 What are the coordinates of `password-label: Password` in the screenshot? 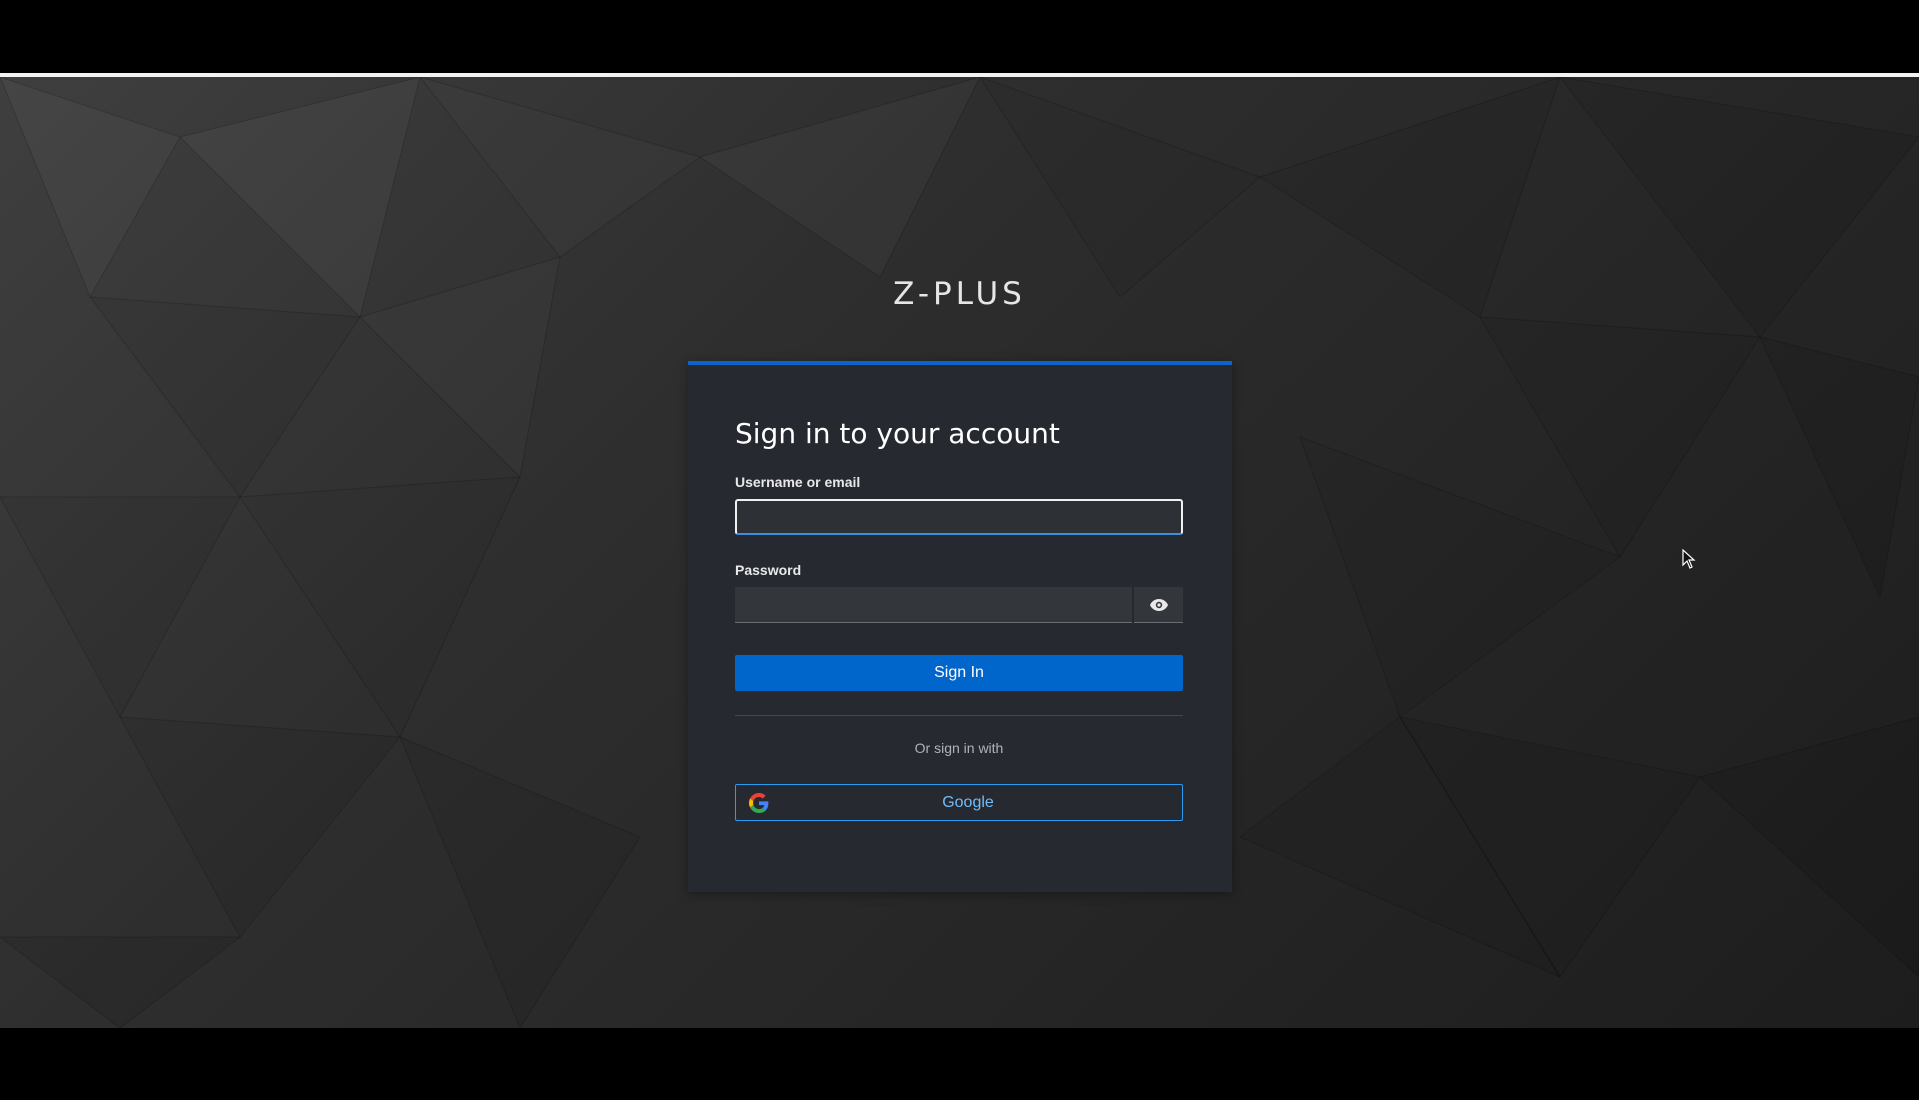 It's located at (768, 570).